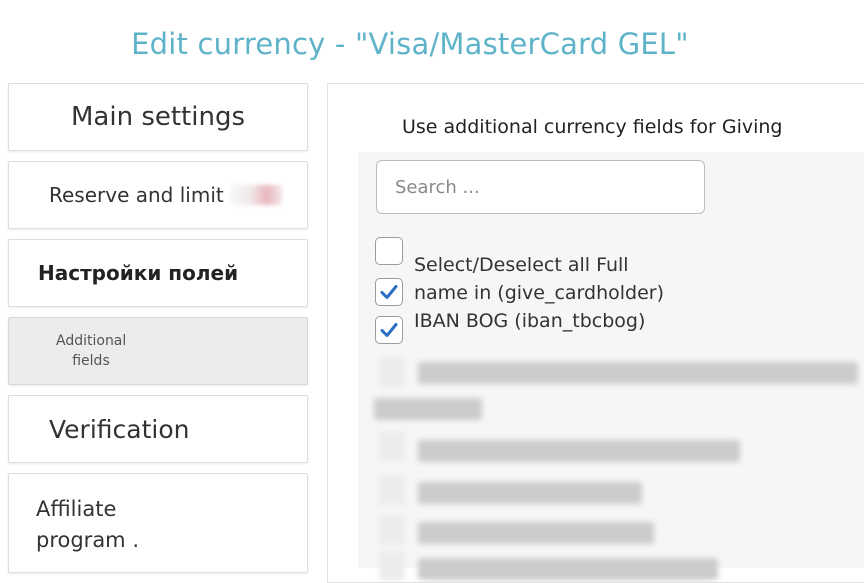  I want to click on field-checkbox-iban, so click(389, 330).